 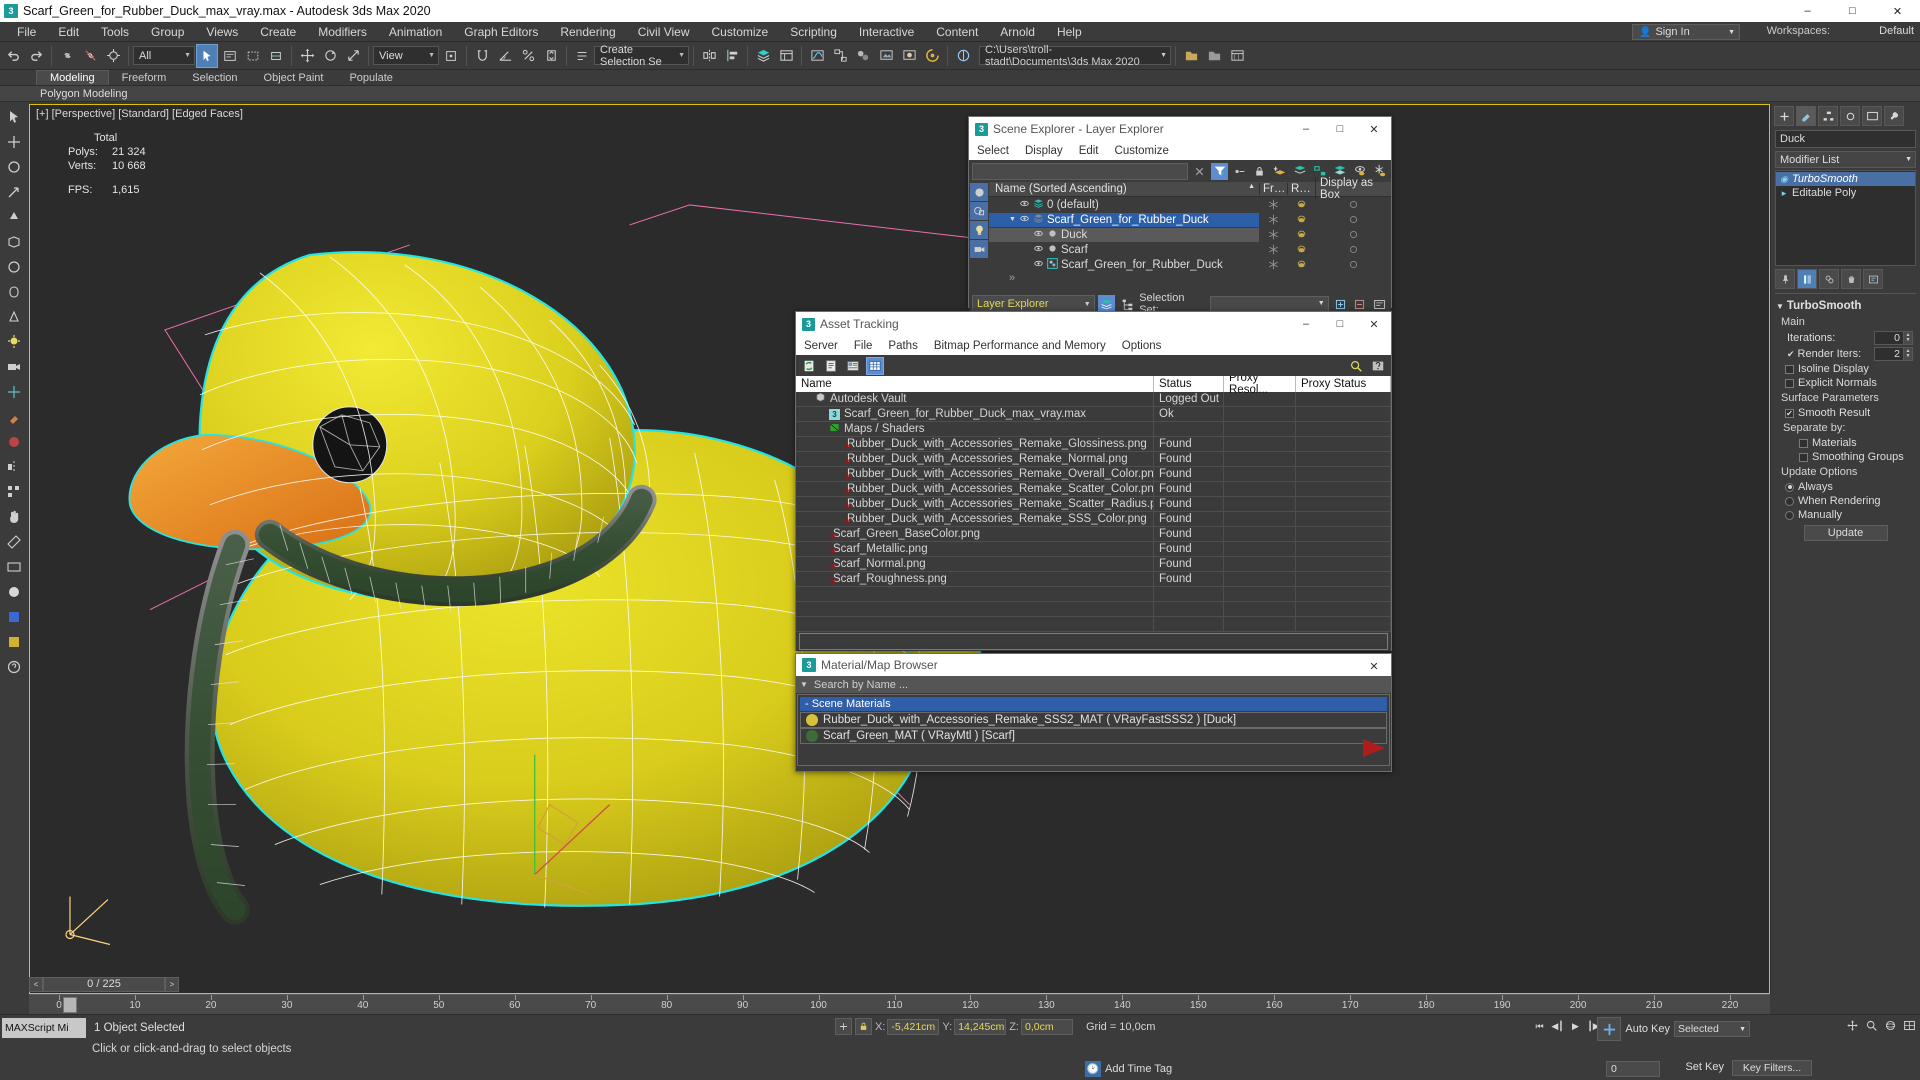 What do you see at coordinates (1340, 304) in the screenshot?
I see `create-selection-set-icon` at bounding box center [1340, 304].